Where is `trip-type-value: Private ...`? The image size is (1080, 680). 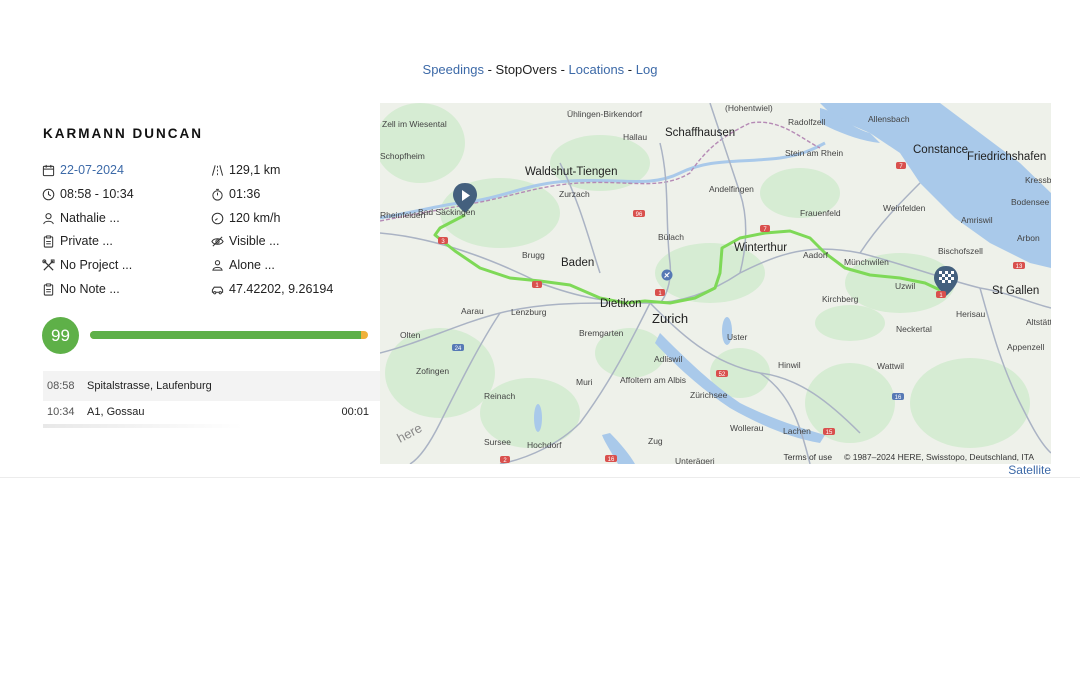
trip-type-value: Private ... is located at coordinates (86, 241).